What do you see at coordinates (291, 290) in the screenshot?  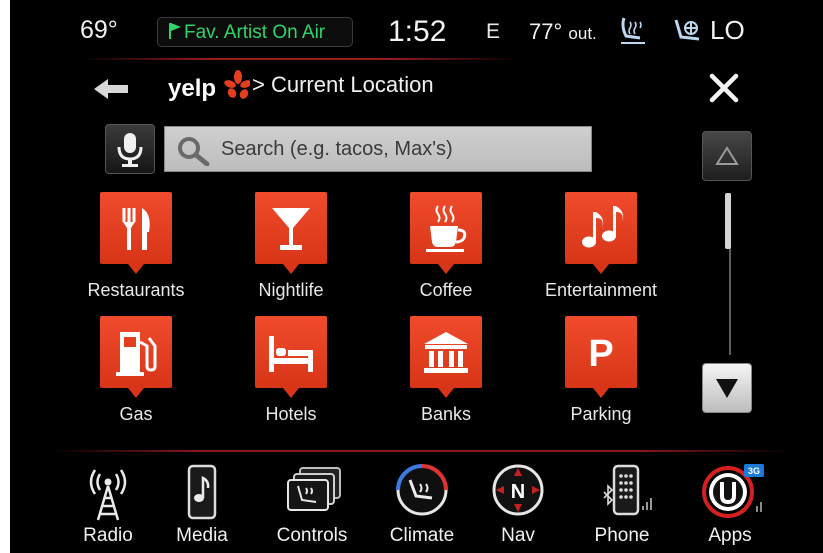 I see `category-label: Nightlife` at bounding box center [291, 290].